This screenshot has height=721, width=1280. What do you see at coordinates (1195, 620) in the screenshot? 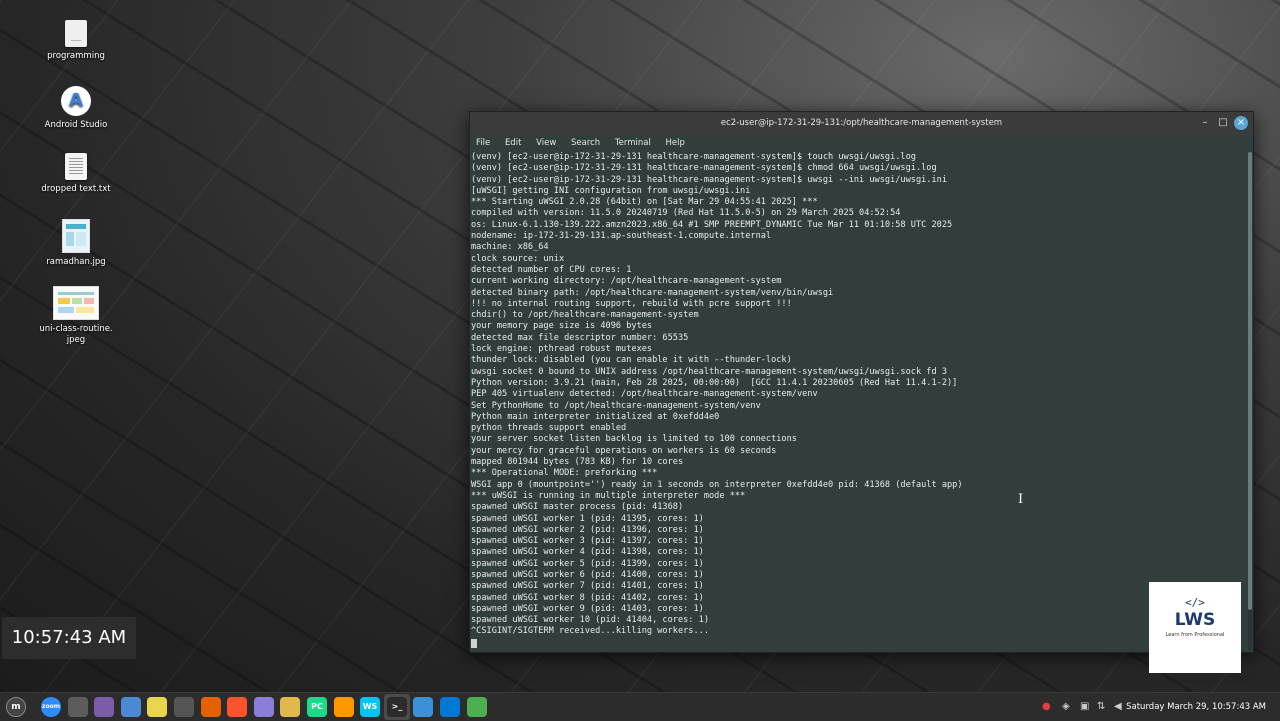
I see `lws-logo-text: LWS` at bounding box center [1195, 620].